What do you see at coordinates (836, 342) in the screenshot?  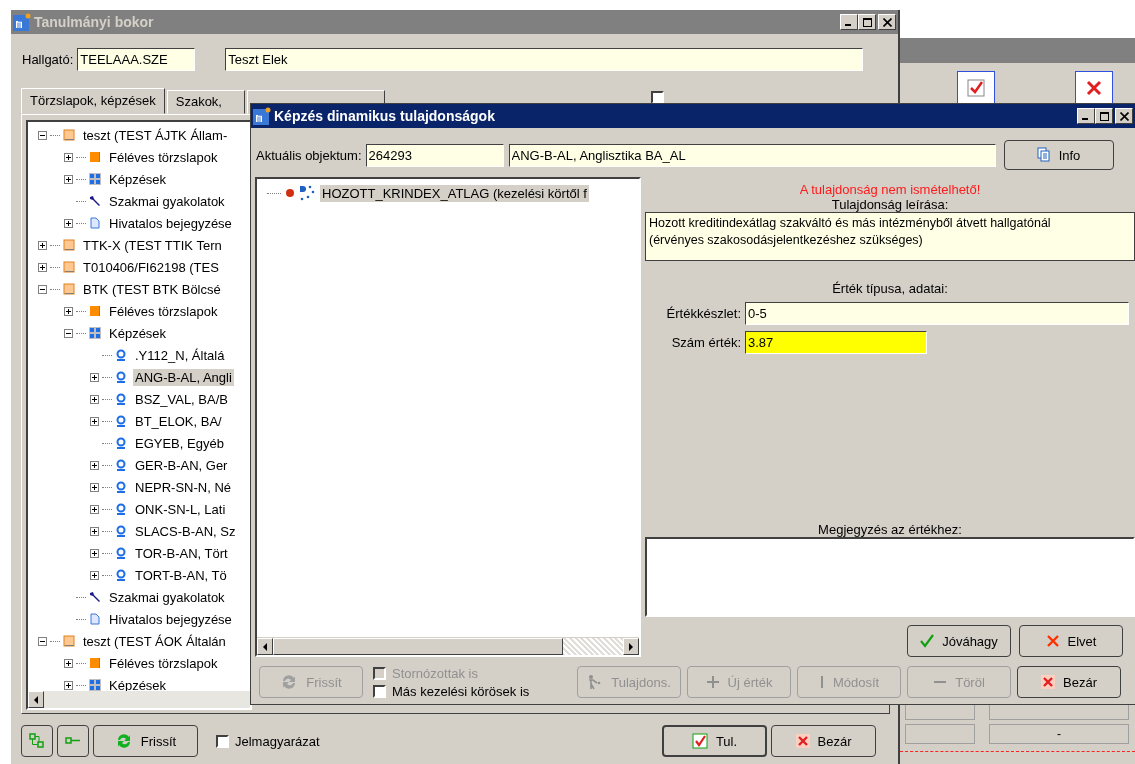 I see `number-value-field: 3.87` at bounding box center [836, 342].